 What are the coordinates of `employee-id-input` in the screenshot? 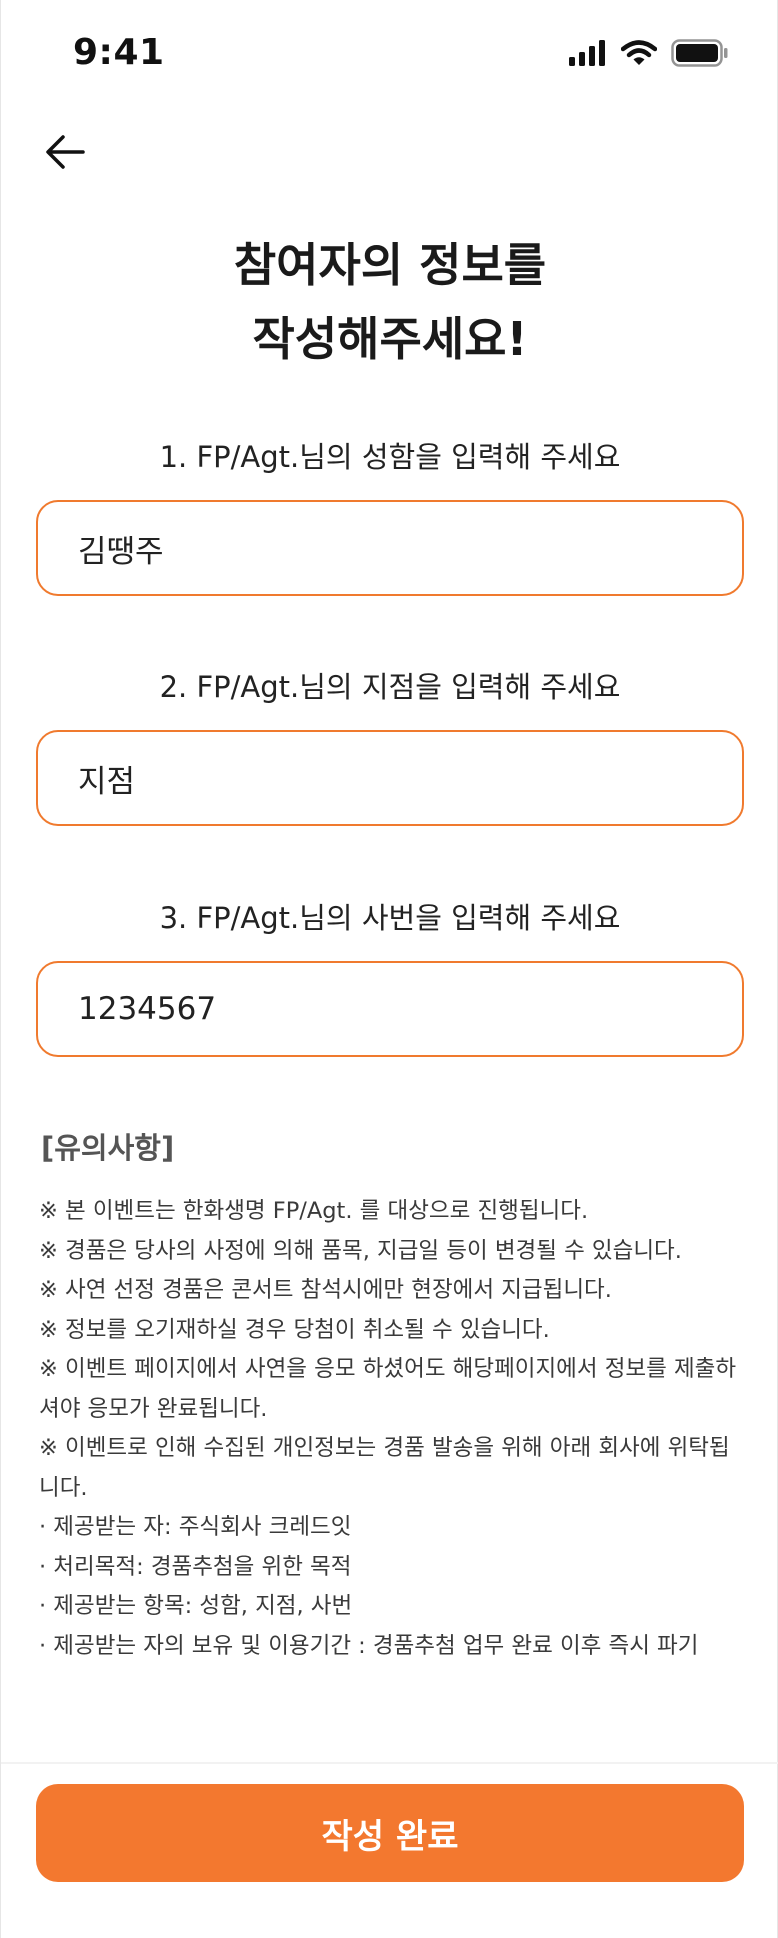 It's located at (390, 1009).